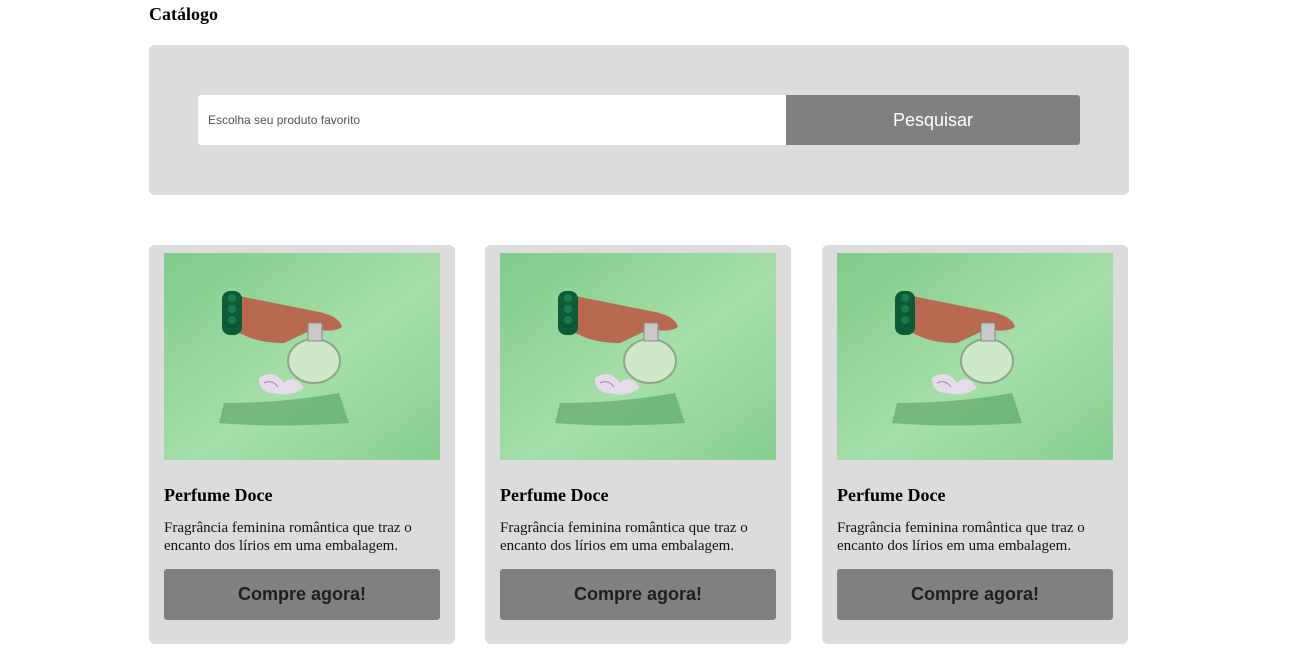 The height and width of the screenshot is (649, 1298). I want to click on search-input, so click(492, 120).